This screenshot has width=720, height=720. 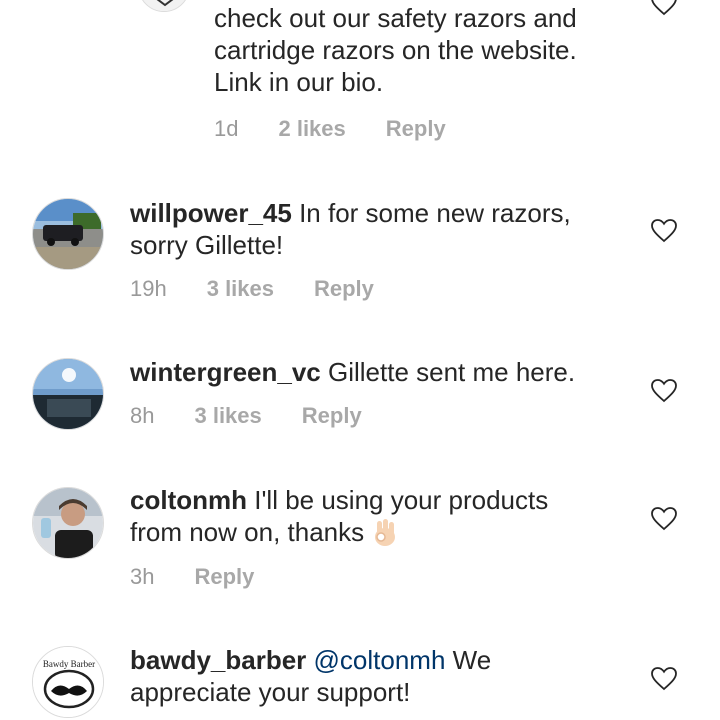 What do you see at coordinates (225, 372) in the screenshot?
I see `username: wintergreen_vc` at bounding box center [225, 372].